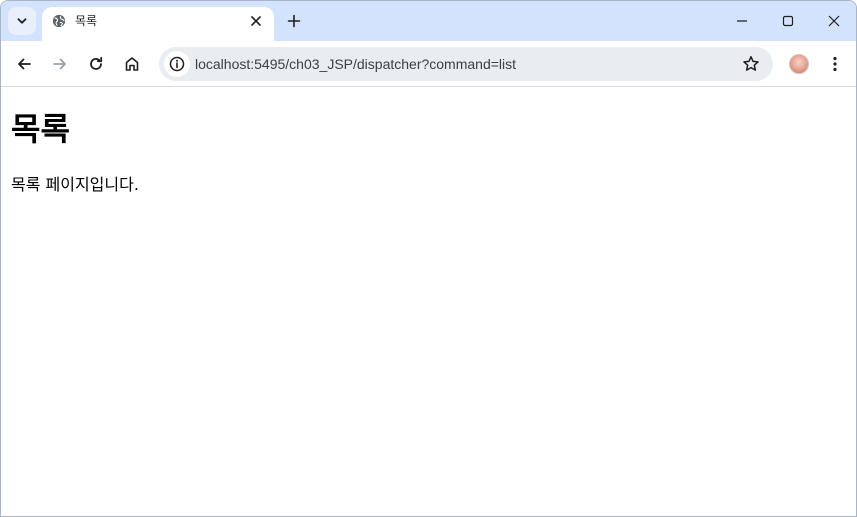 The height and width of the screenshot is (517, 857). I want to click on back-button, so click(24, 64).